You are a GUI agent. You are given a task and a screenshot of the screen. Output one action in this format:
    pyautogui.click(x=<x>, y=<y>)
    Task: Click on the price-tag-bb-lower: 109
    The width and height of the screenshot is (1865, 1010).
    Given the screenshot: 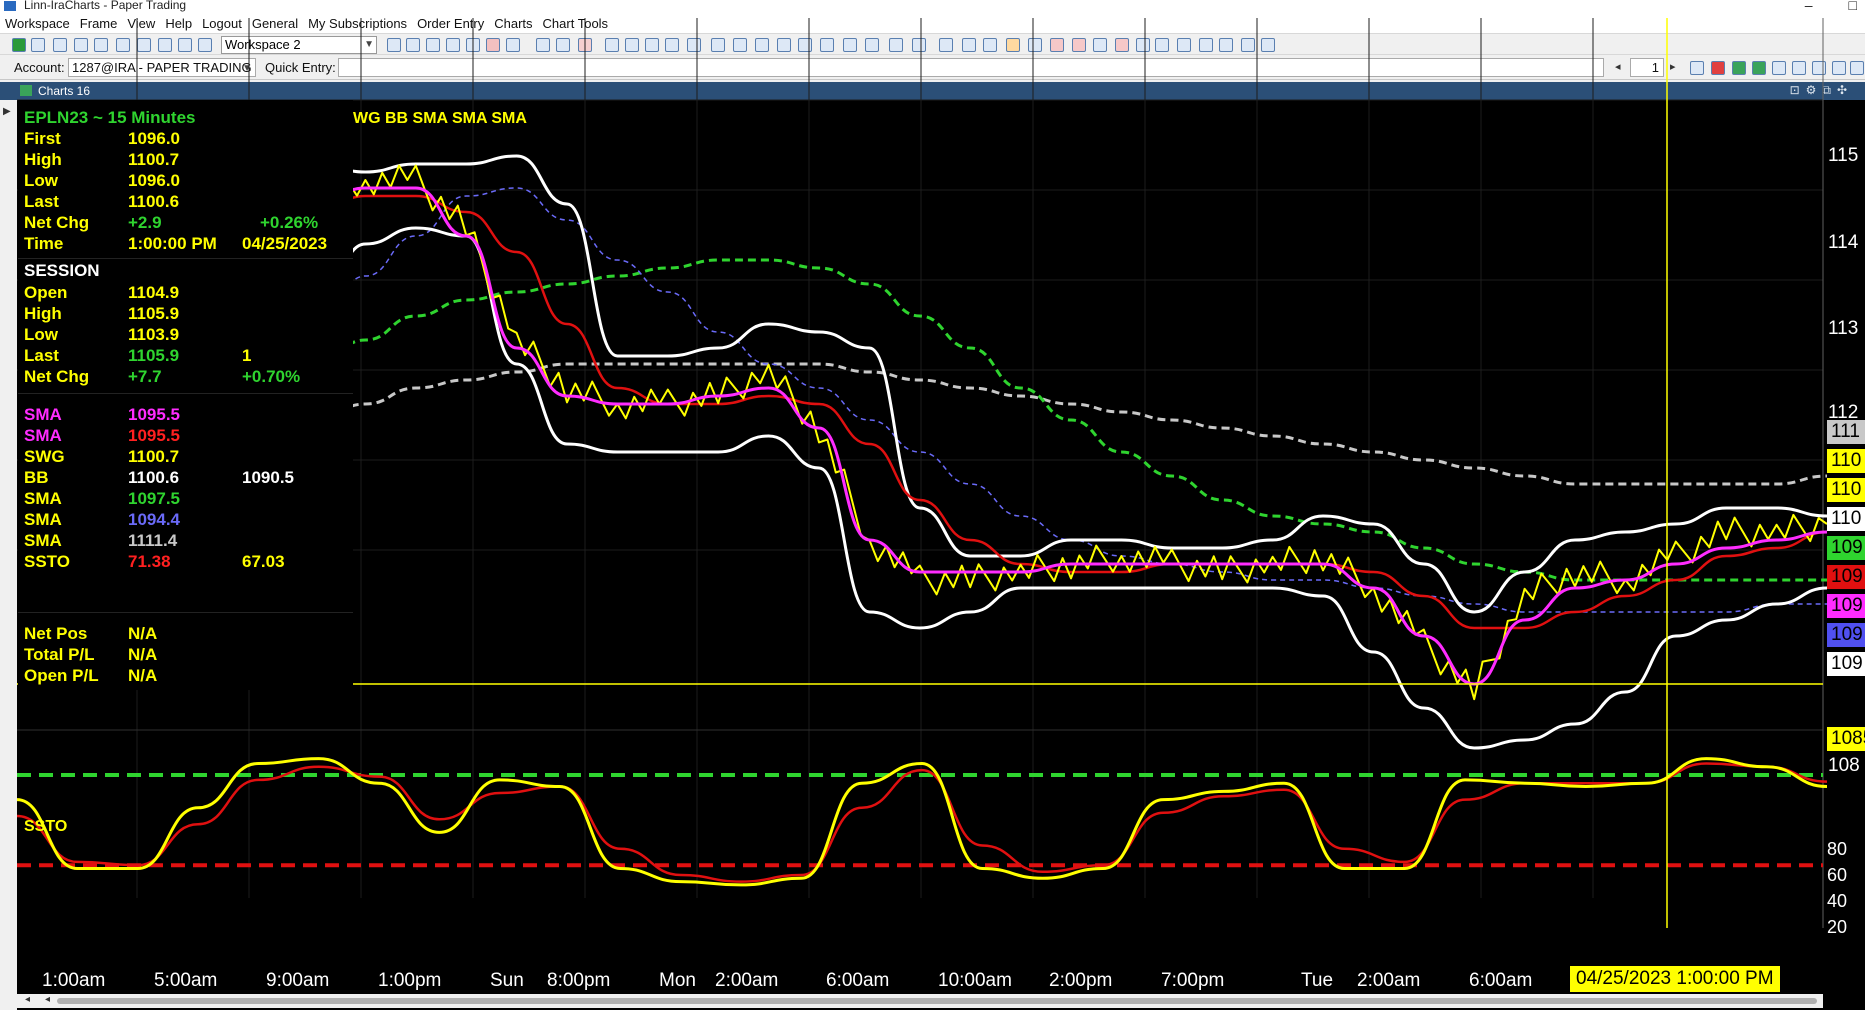 What is the action you would take?
    pyautogui.click(x=1846, y=664)
    